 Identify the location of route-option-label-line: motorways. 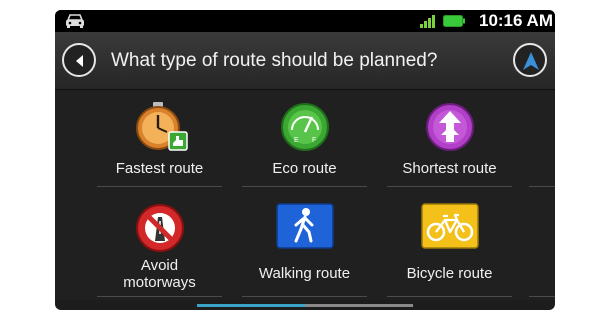
(159, 282).